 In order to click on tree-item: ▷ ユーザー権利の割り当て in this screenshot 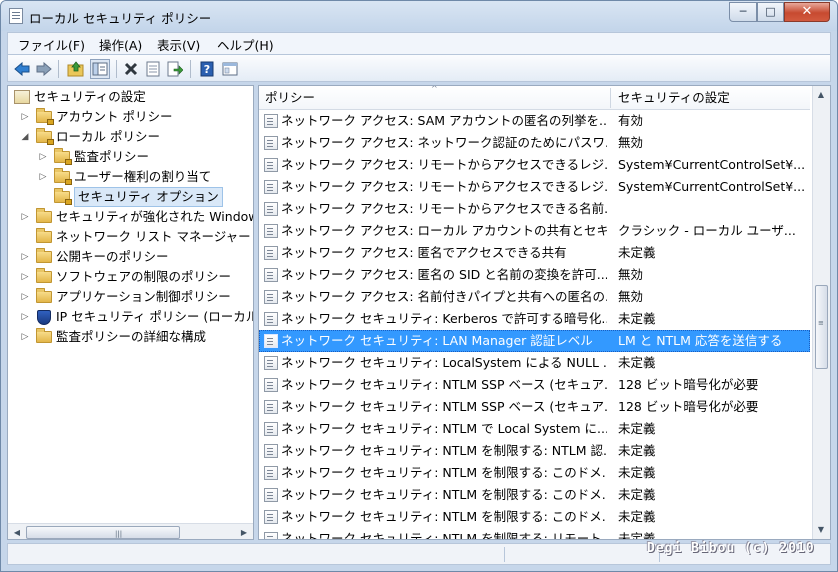, I will do `click(132, 177)`.